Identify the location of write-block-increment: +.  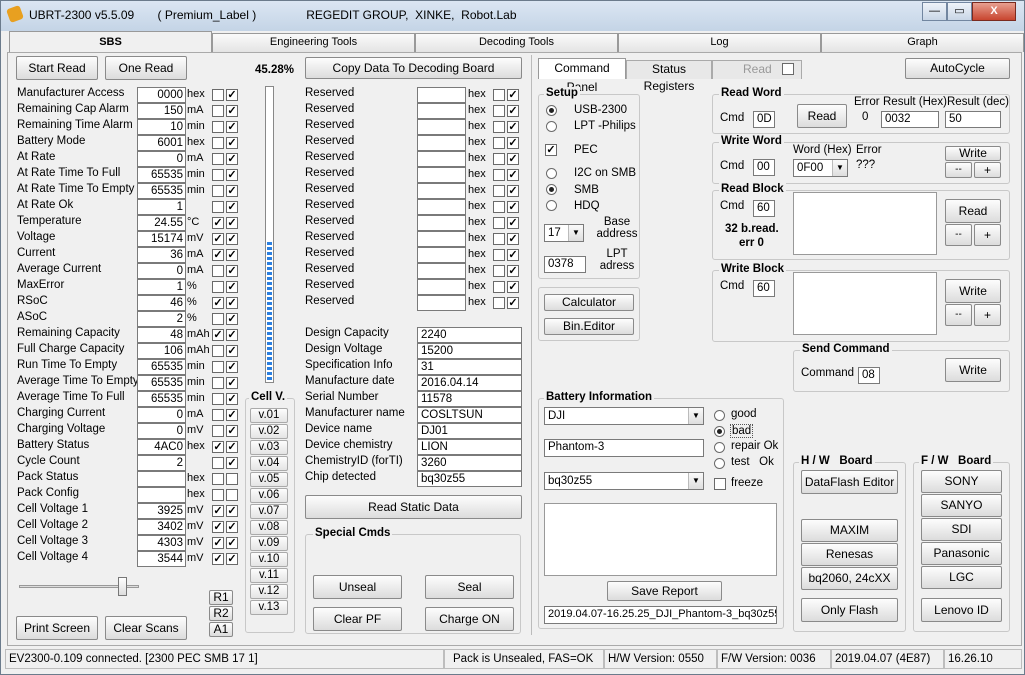
(987, 315).